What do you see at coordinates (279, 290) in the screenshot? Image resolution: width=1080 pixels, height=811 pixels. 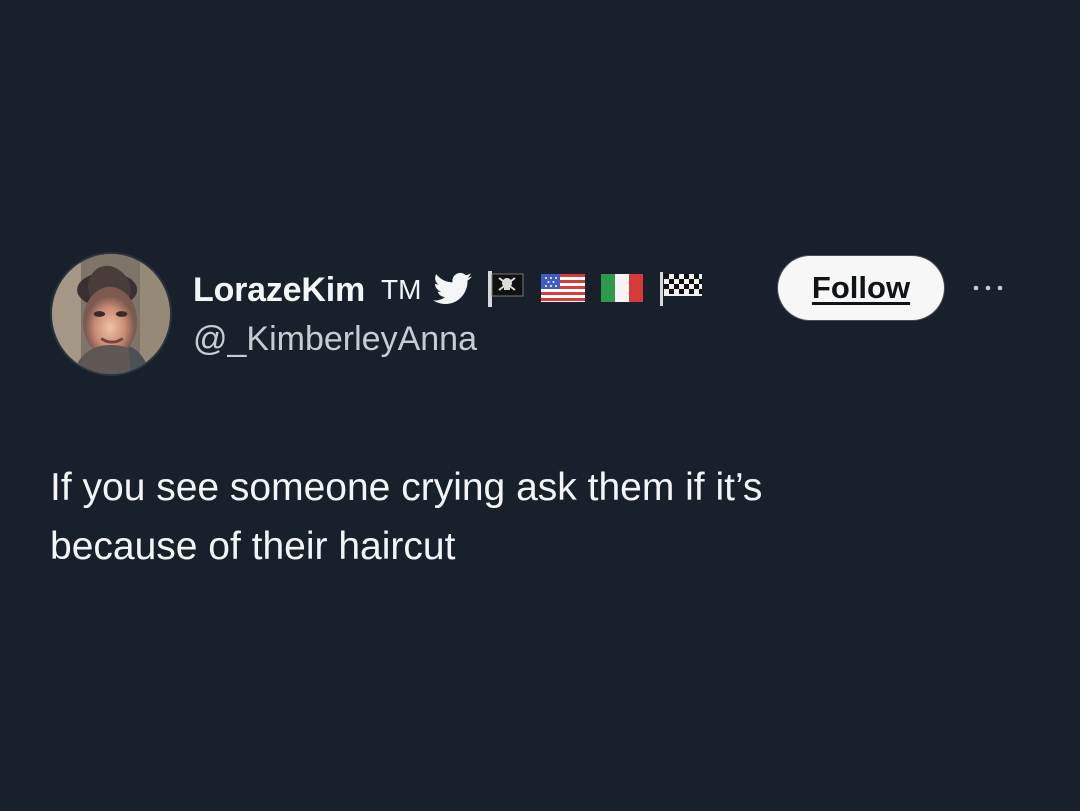 I see `author-display-name: LorazeKim` at bounding box center [279, 290].